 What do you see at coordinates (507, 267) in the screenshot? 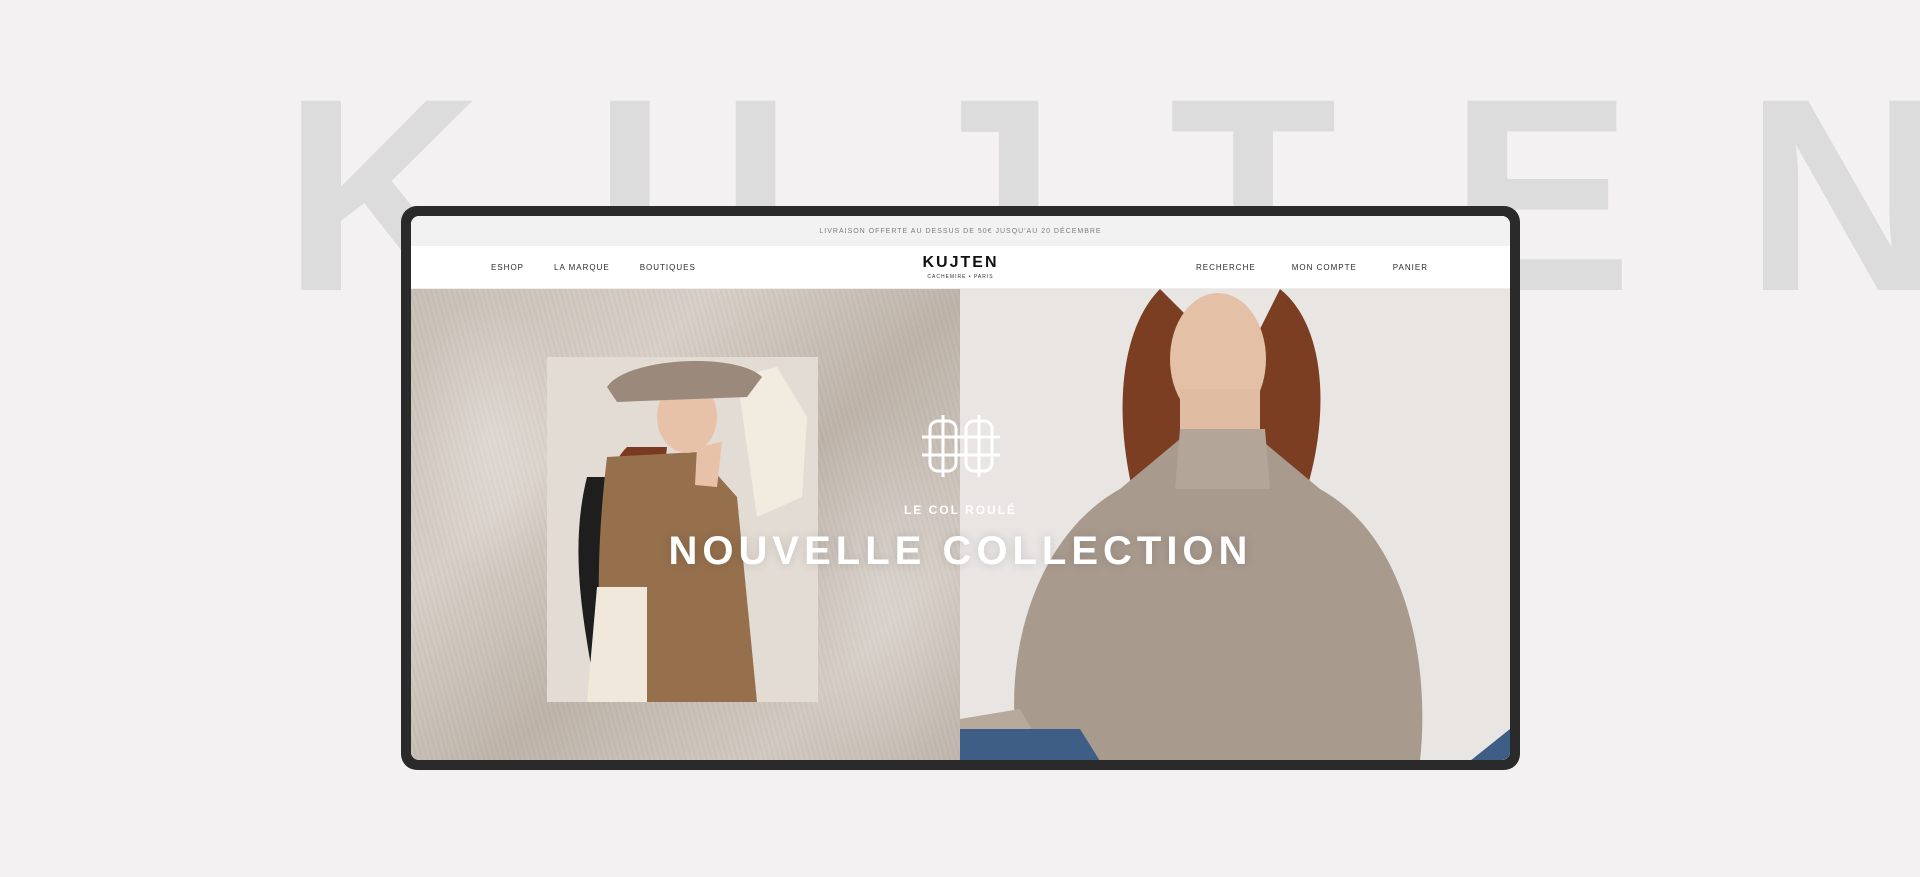
I see `nav-link-eshop: ESHOP` at bounding box center [507, 267].